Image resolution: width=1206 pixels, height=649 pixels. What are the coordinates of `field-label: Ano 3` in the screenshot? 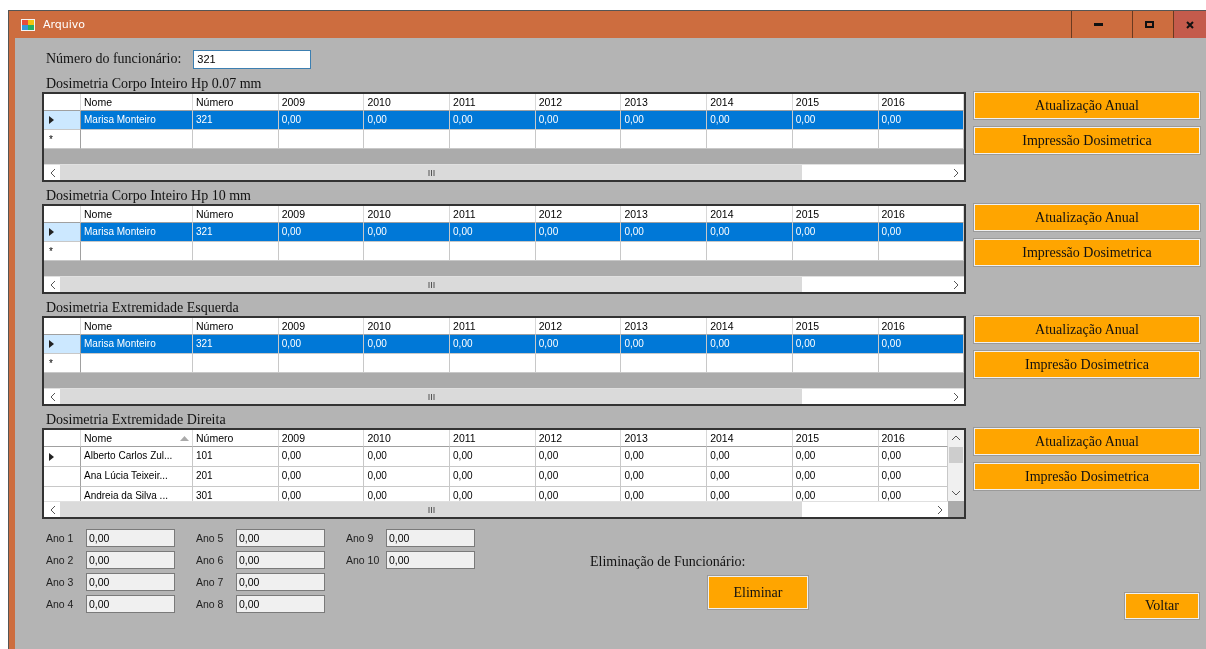 It's located at (60, 582).